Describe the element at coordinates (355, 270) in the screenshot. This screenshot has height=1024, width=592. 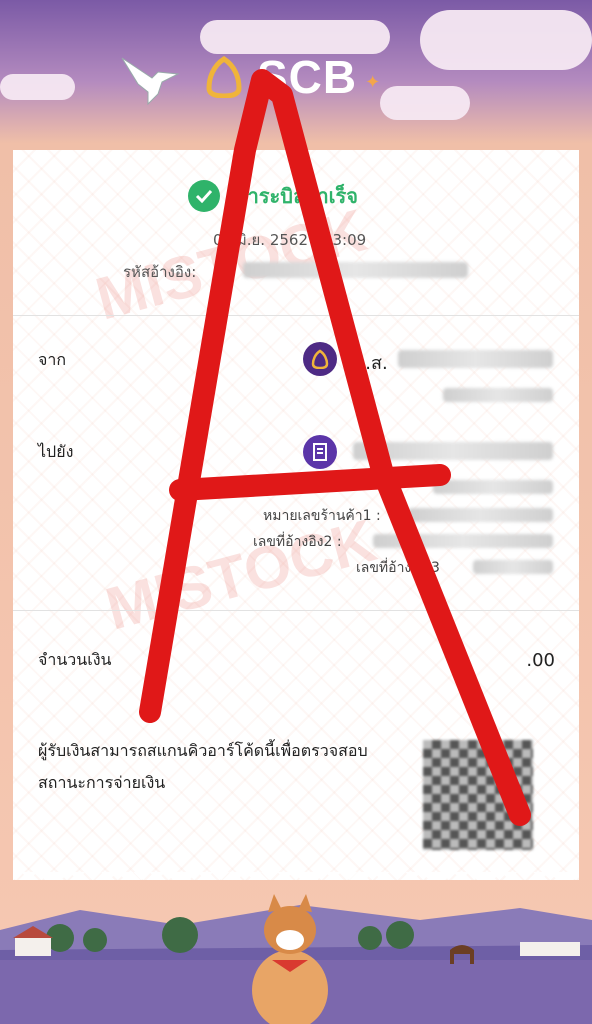
I see `reference-value-blurred` at that location.